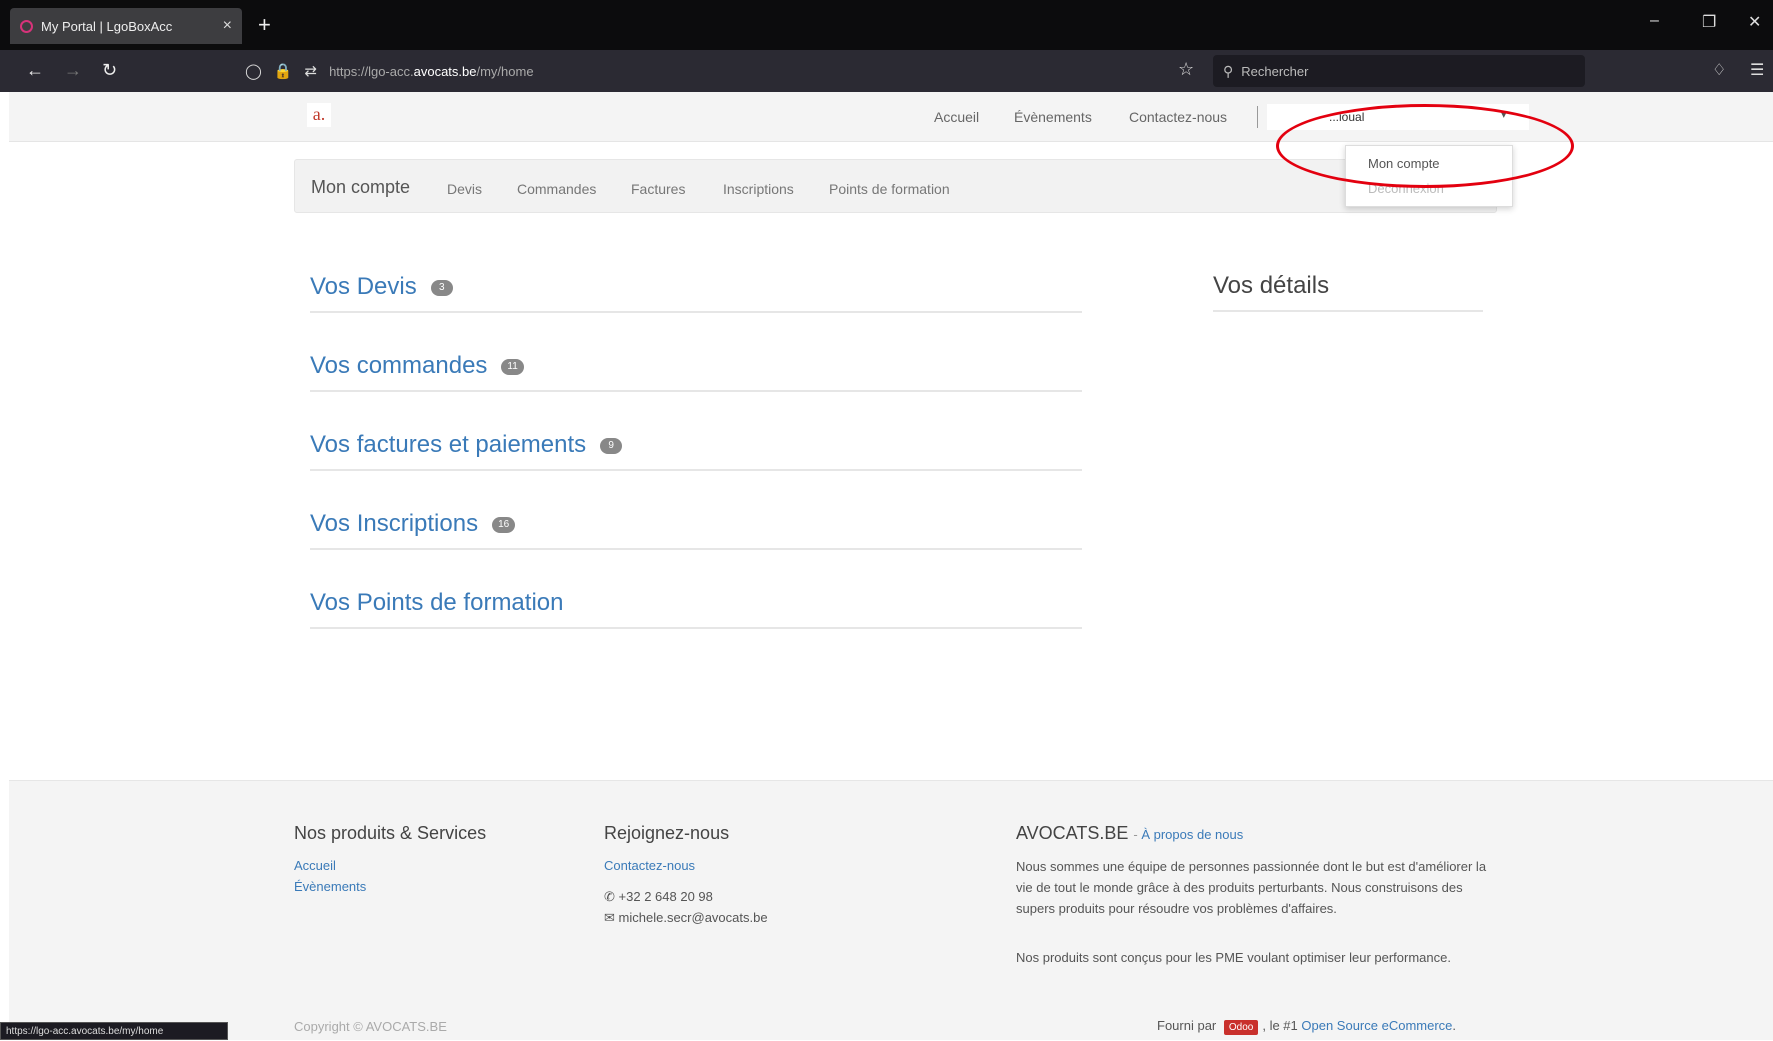  Describe the element at coordinates (1241, 1027) in the screenshot. I see `odoo-logo: Odoo` at that location.